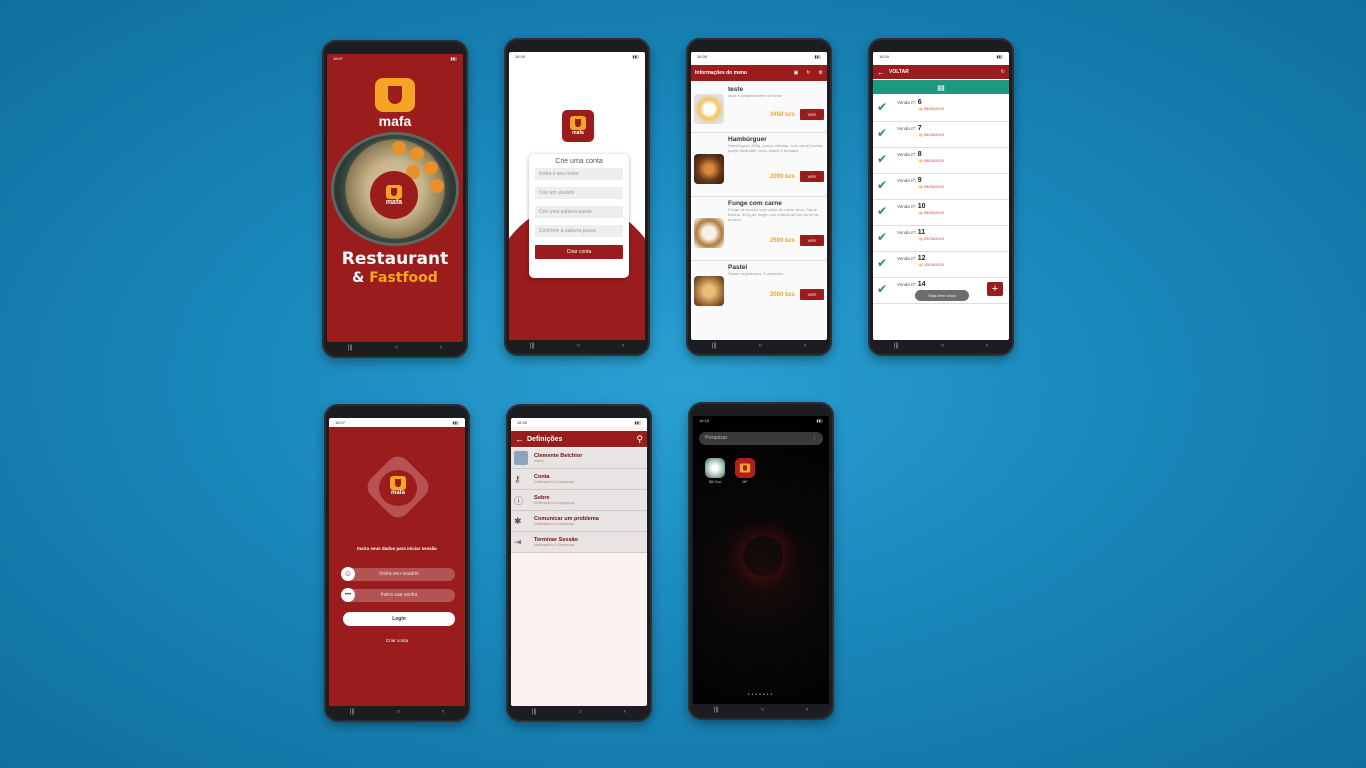 The image size is (1366, 768). What do you see at coordinates (941, 265) in the screenshot?
I see `sale-row: ✔ Venda nº: 12 ▦ 10/05/2024` at bounding box center [941, 265].